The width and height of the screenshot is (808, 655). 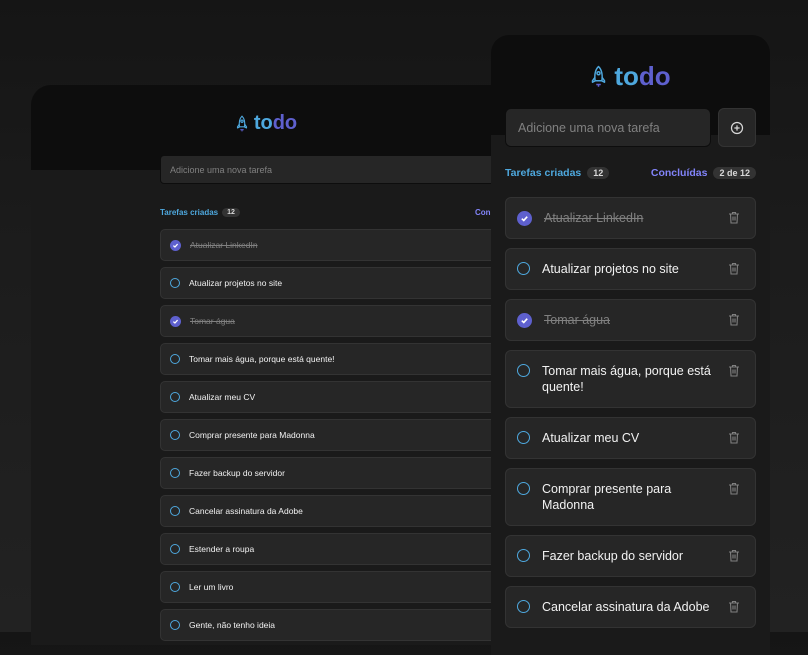 I want to click on task-text: Ler um livro, so click(x=211, y=587).